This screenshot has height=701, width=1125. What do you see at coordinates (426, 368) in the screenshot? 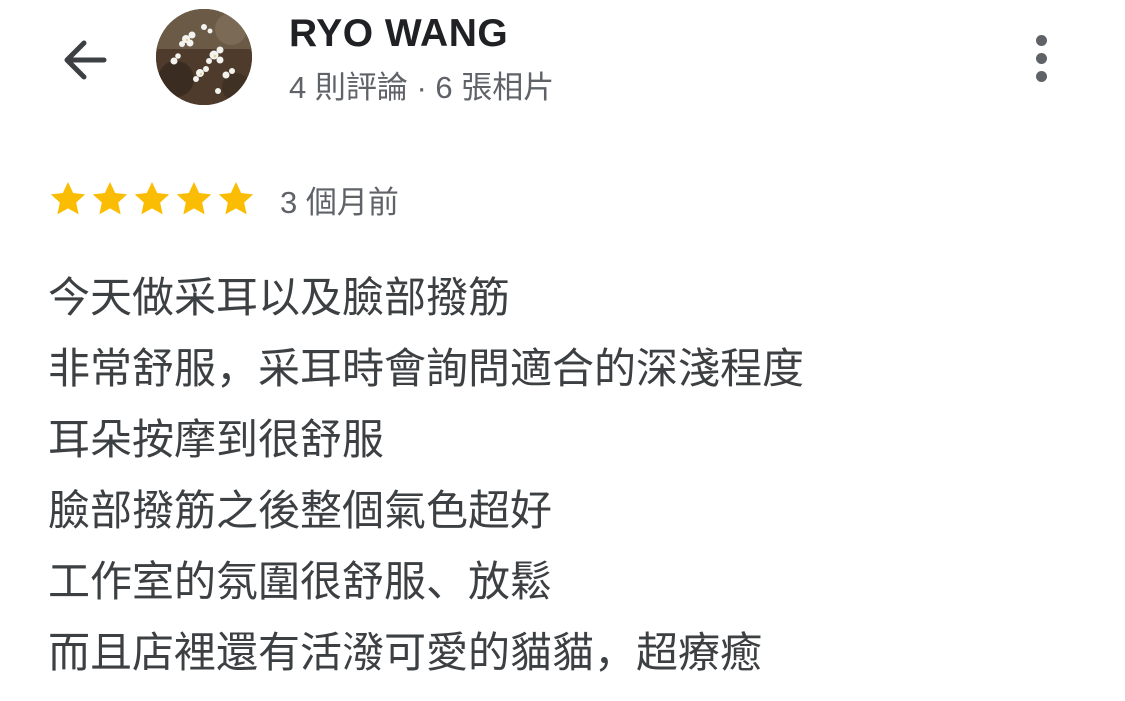
I see `review-line: 非常舒服，采耳時會詢問適合的深淺程度` at bounding box center [426, 368].